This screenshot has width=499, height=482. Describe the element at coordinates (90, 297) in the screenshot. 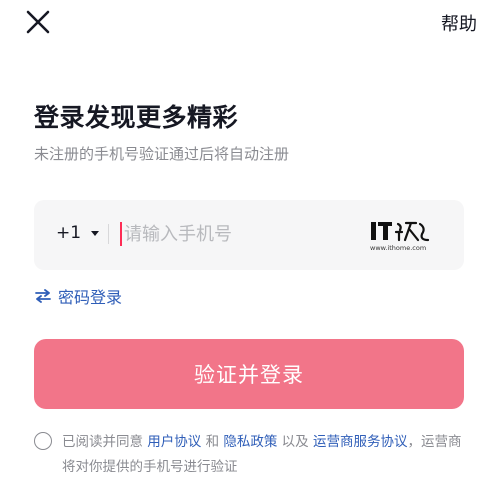

I see `password-login-label: 密码登录` at that location.